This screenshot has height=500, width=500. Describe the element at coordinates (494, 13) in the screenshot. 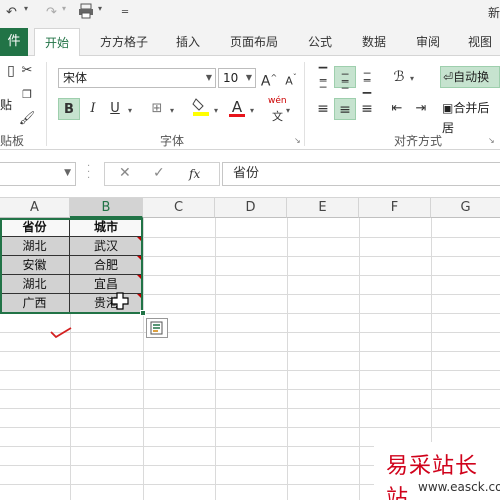

I see `window-title: 新` at that location.